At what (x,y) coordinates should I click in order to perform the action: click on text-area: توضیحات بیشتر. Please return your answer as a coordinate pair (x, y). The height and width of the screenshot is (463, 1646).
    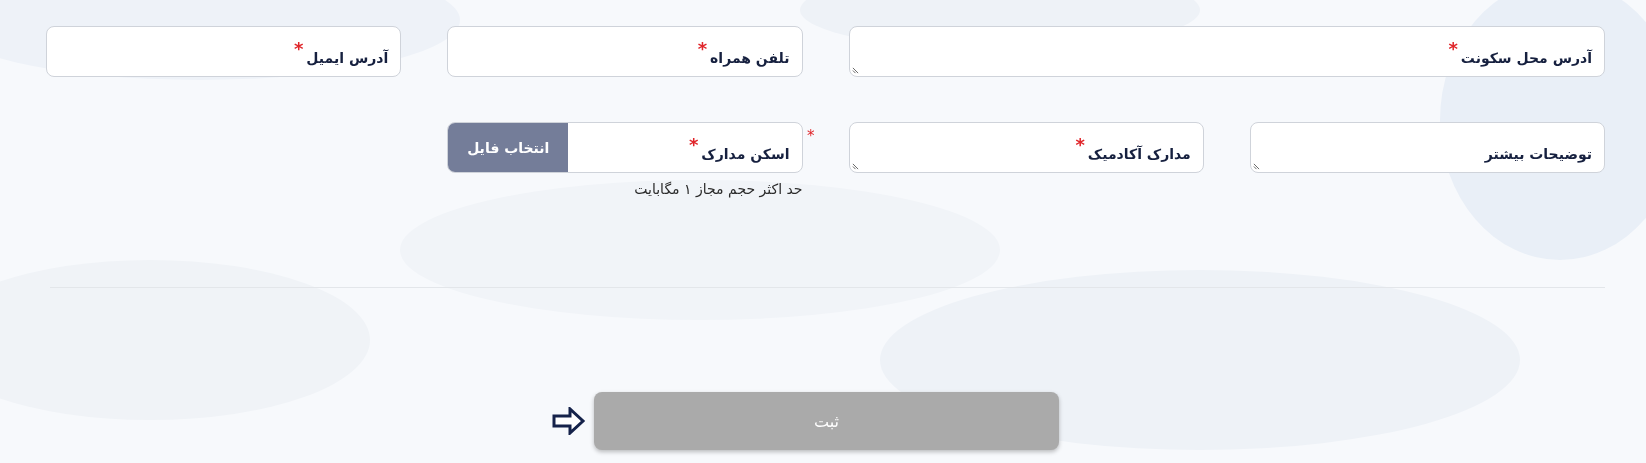
    Looking at the image, I should click on (1427, 147).